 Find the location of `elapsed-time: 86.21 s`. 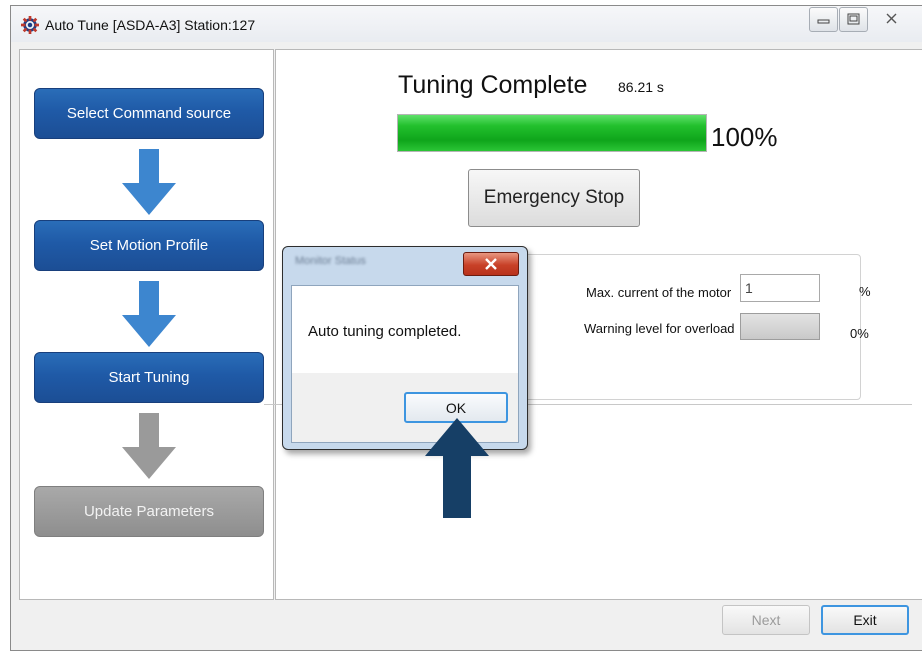

elapsed-time: 86.21 s is located at coordinates (641, 87).